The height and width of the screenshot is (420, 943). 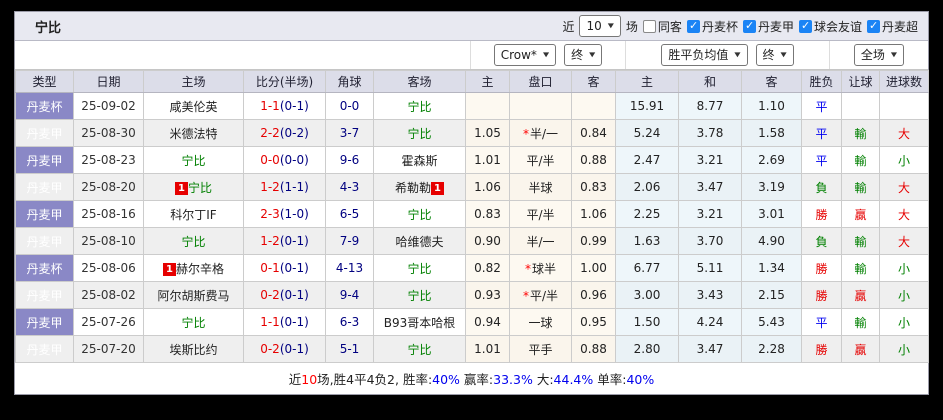 I want to click on scope-controls: 全场 ▼, so click(x=879, y=55).